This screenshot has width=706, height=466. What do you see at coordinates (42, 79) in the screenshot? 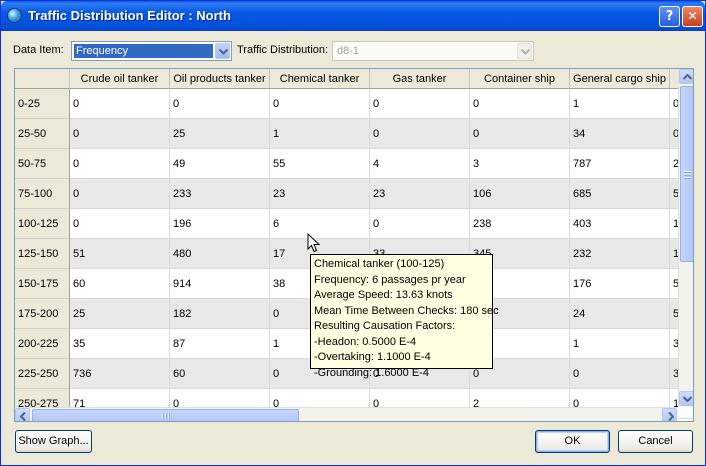
I see `table-corner` at bounding box center [42, 79].